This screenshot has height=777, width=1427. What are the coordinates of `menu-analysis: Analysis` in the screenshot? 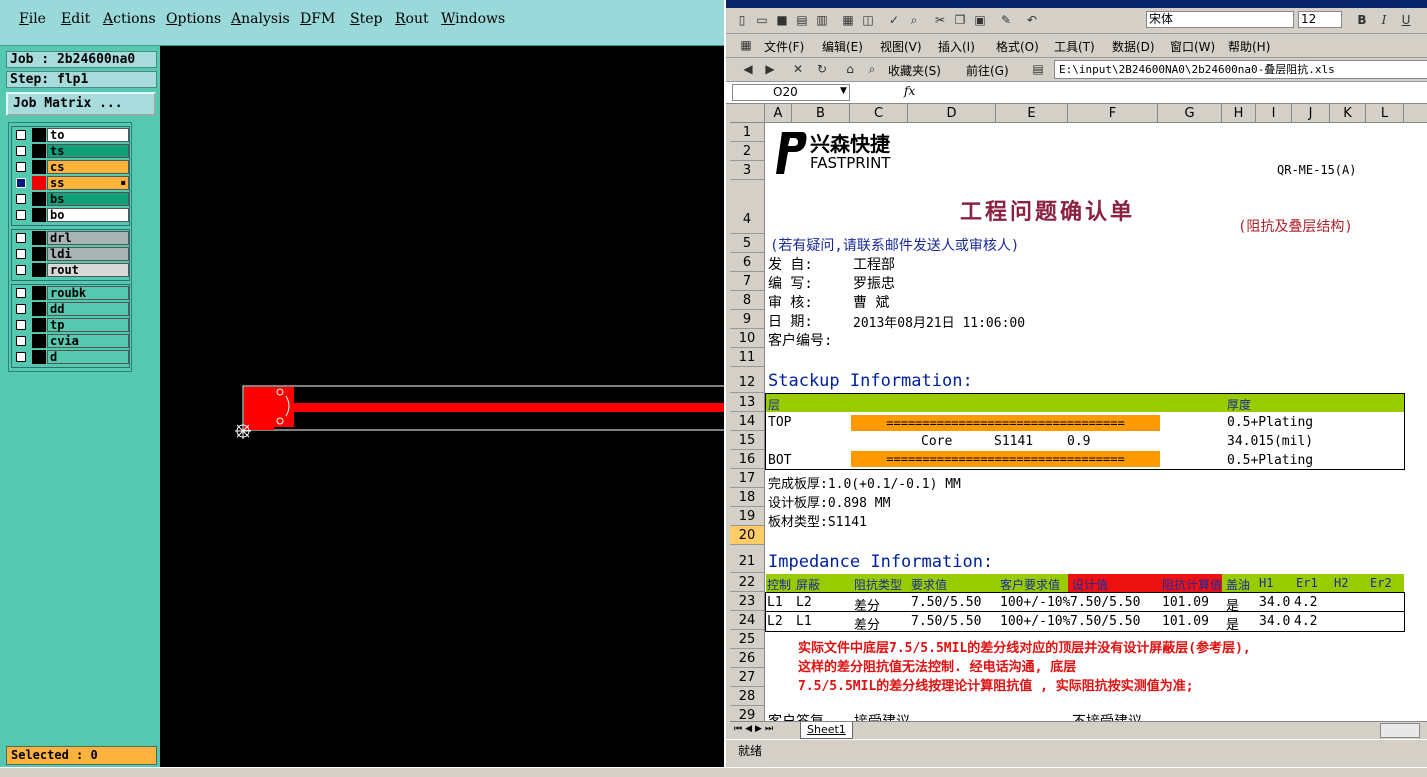 It's located at (260, 19).